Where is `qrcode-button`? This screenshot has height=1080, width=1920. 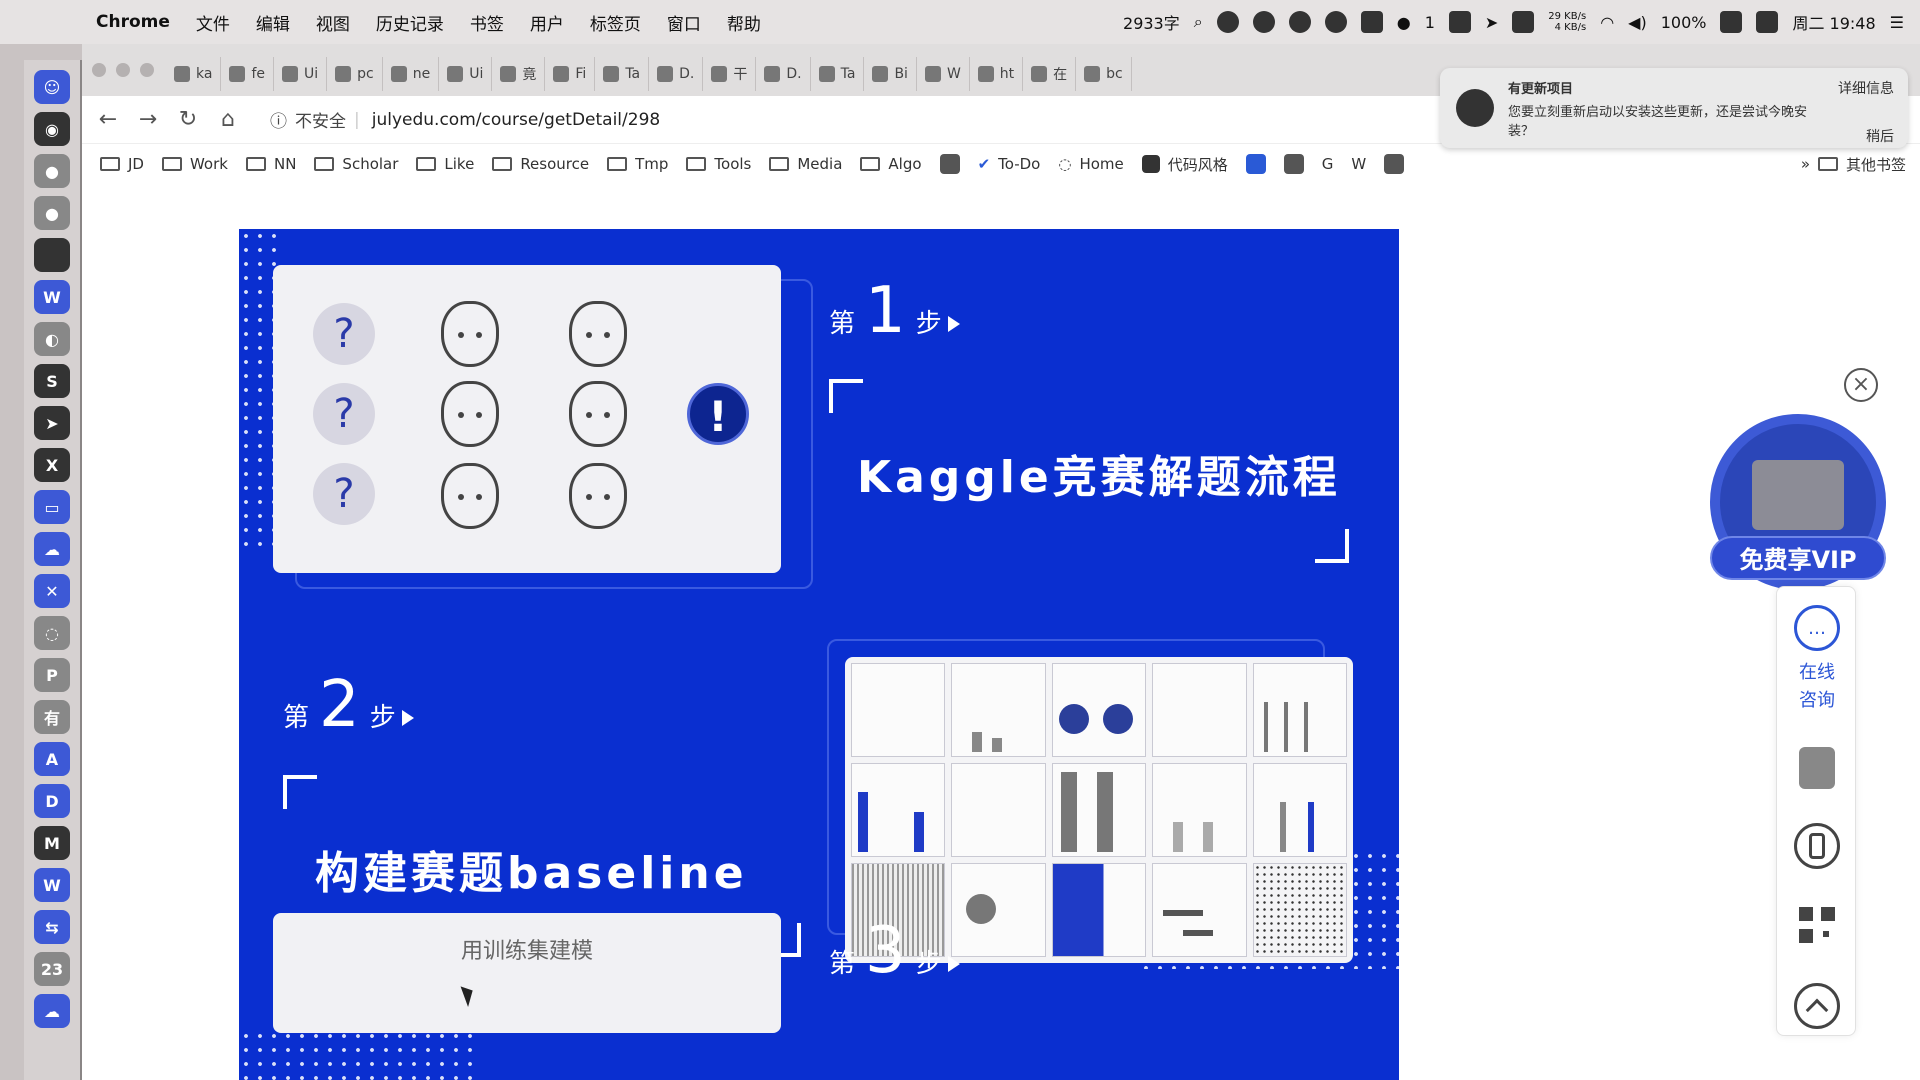
qrcode-button is located at coordinates (1817, 925).